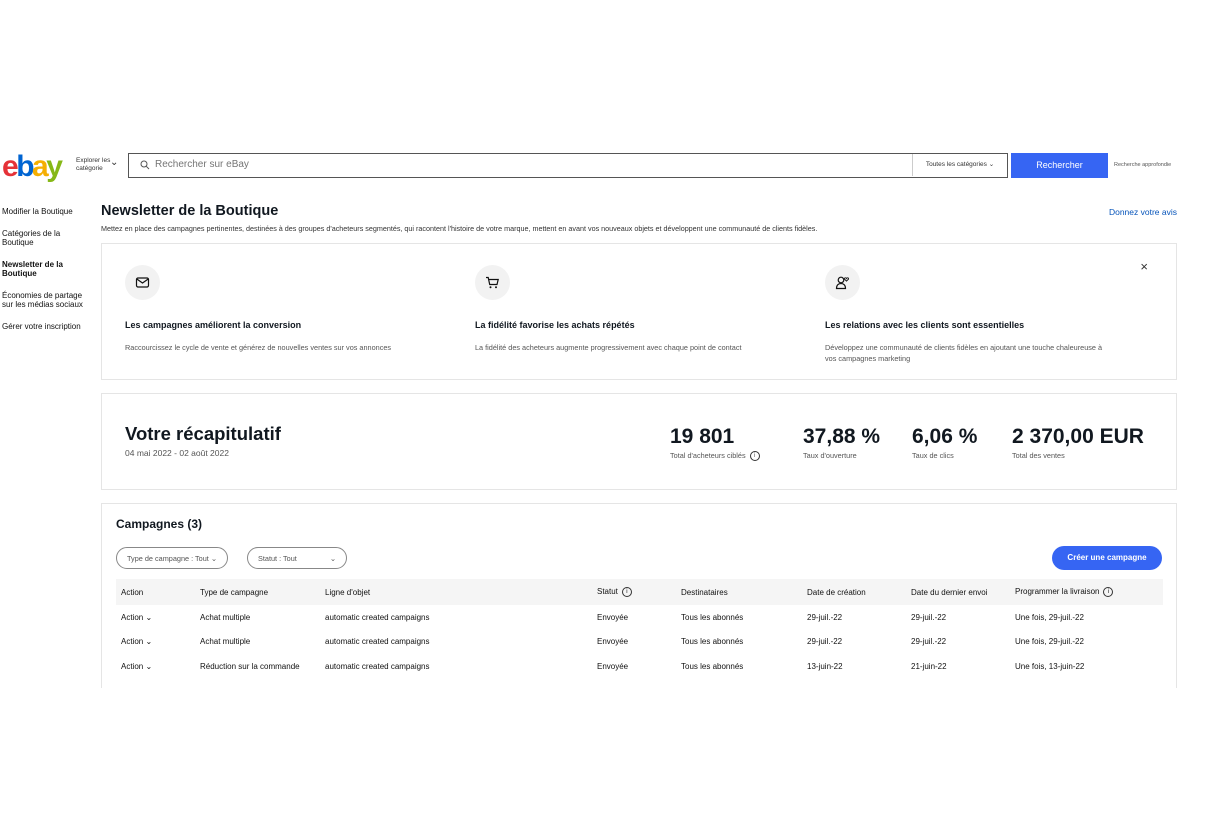 The width and height of the screenshot is (1211, 834). I want to click on category-select: Toutes les catégories ⌄, so click(959, 165).